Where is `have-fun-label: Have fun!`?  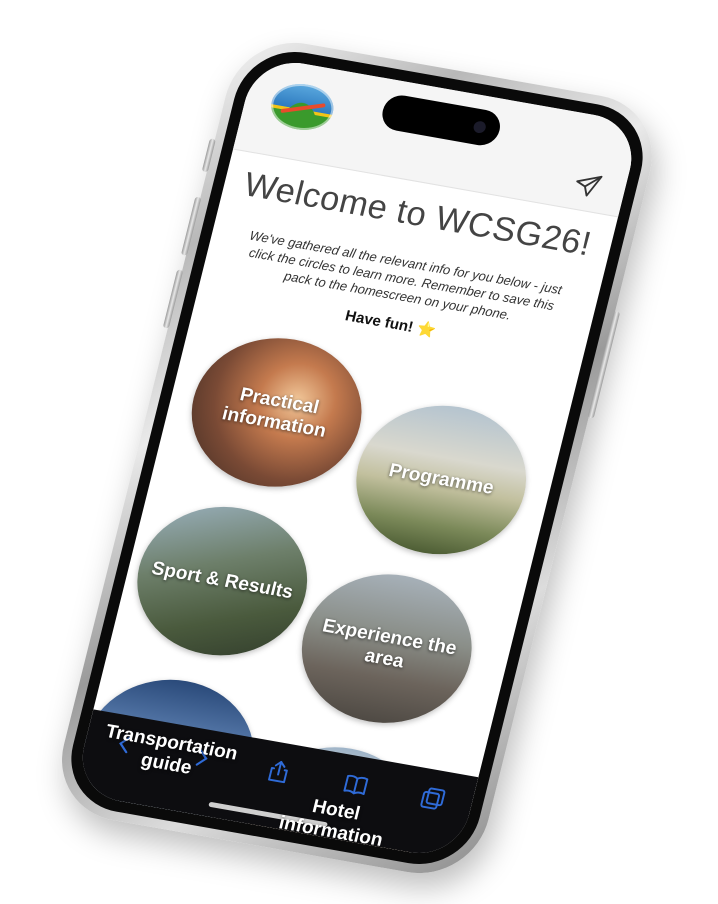 have-fun-label: Have fun! is located at coordinates (379, 321).